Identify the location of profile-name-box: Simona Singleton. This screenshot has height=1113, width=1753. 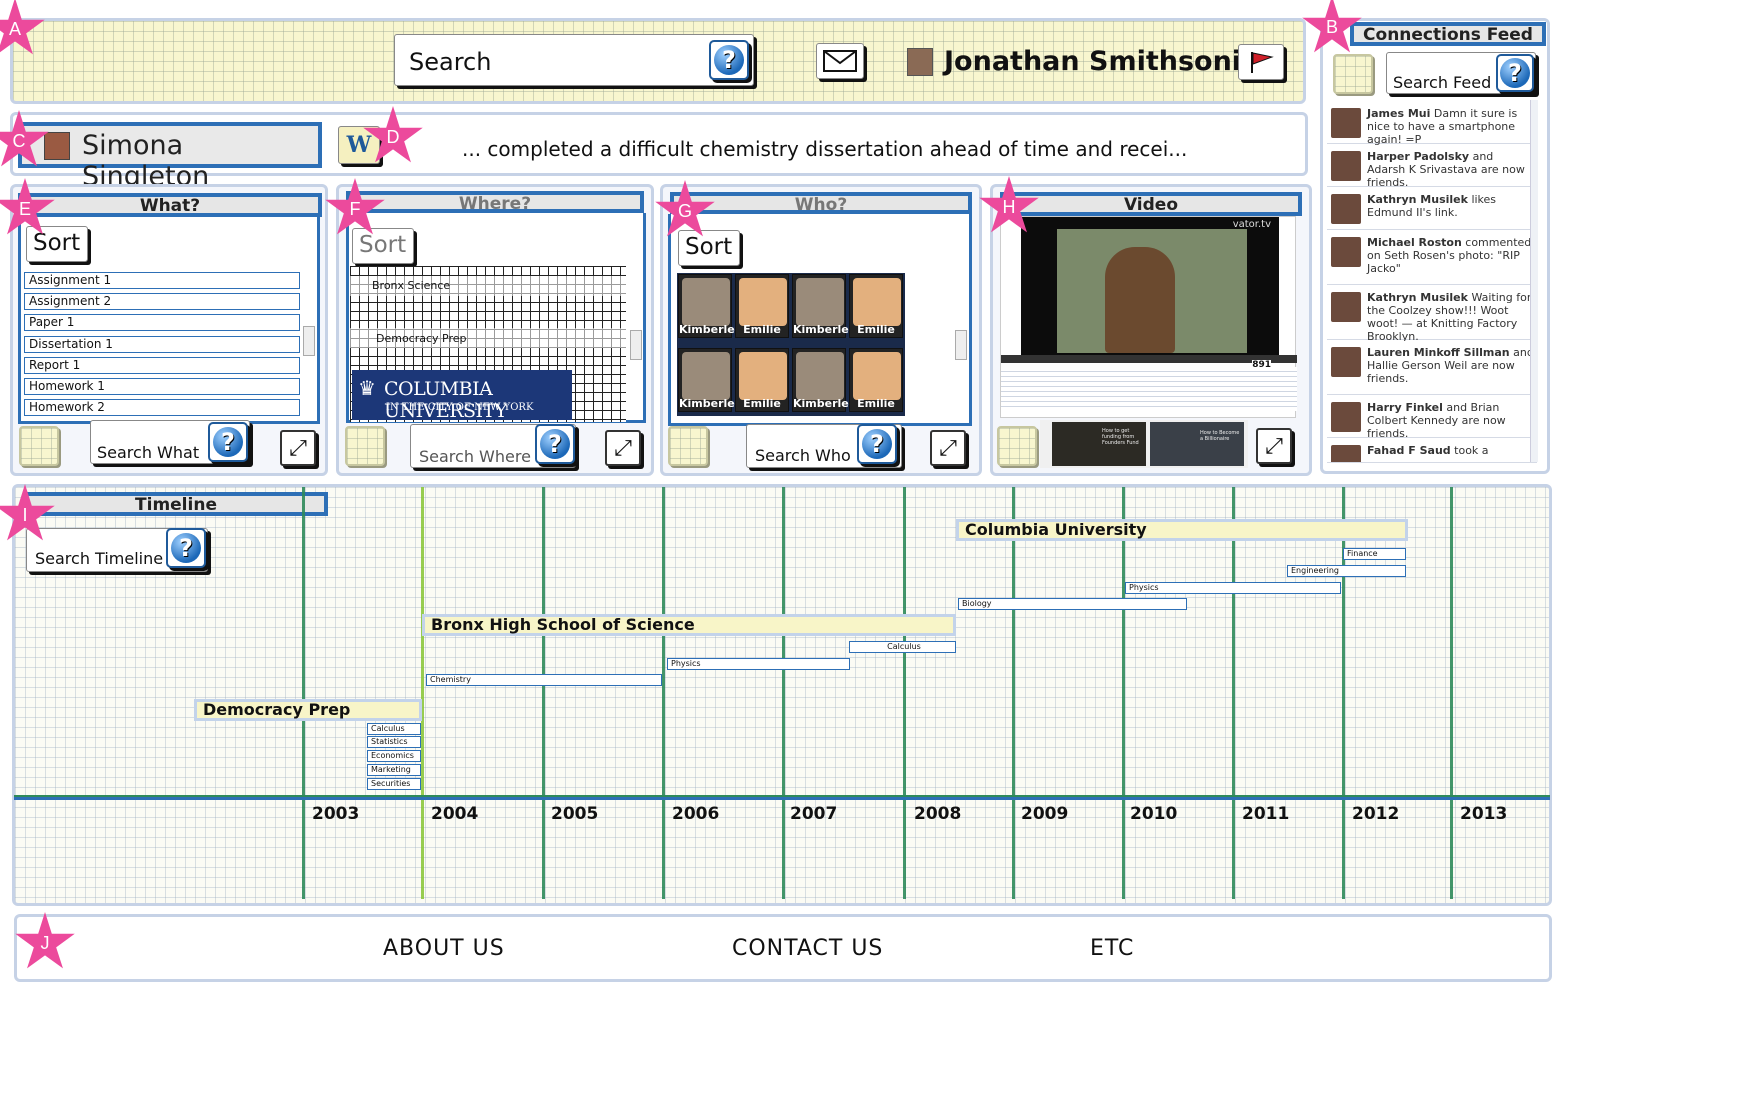
(170, 157).